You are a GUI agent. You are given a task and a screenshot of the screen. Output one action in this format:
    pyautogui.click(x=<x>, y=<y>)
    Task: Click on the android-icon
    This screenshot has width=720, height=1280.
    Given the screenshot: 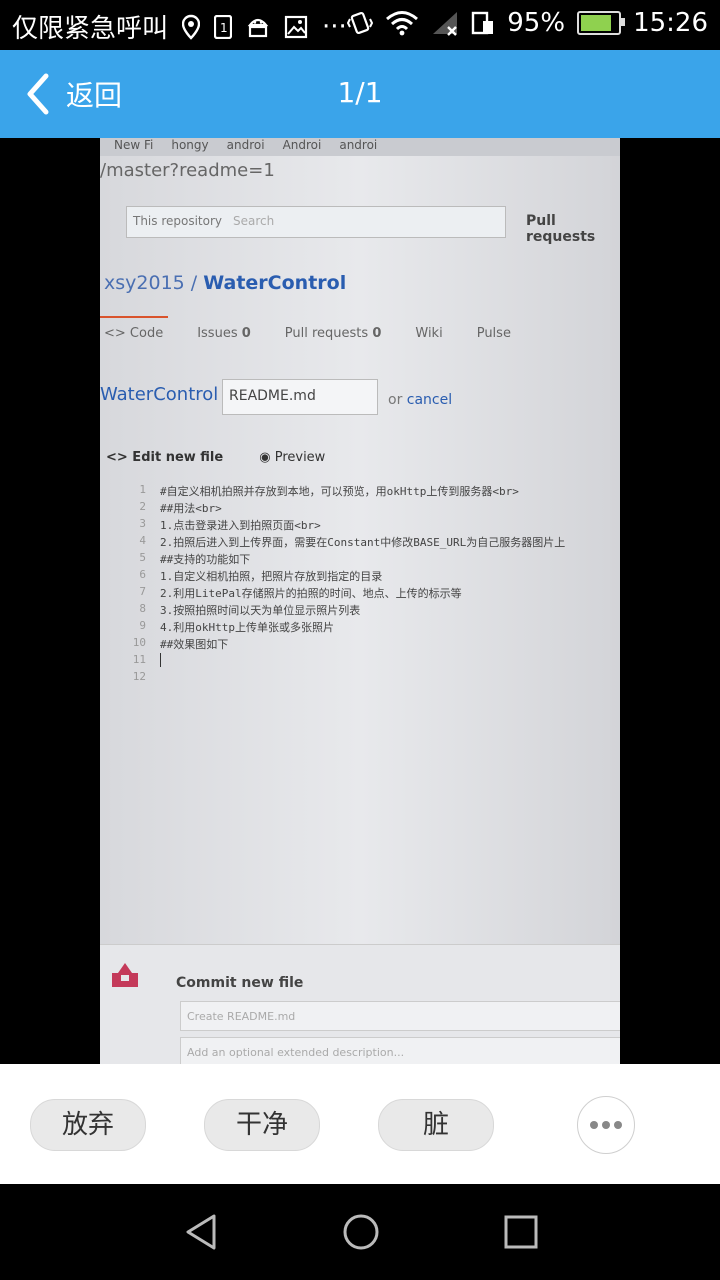 What is the action you would take?
    pyautogui.click(x=258, y=27)
    